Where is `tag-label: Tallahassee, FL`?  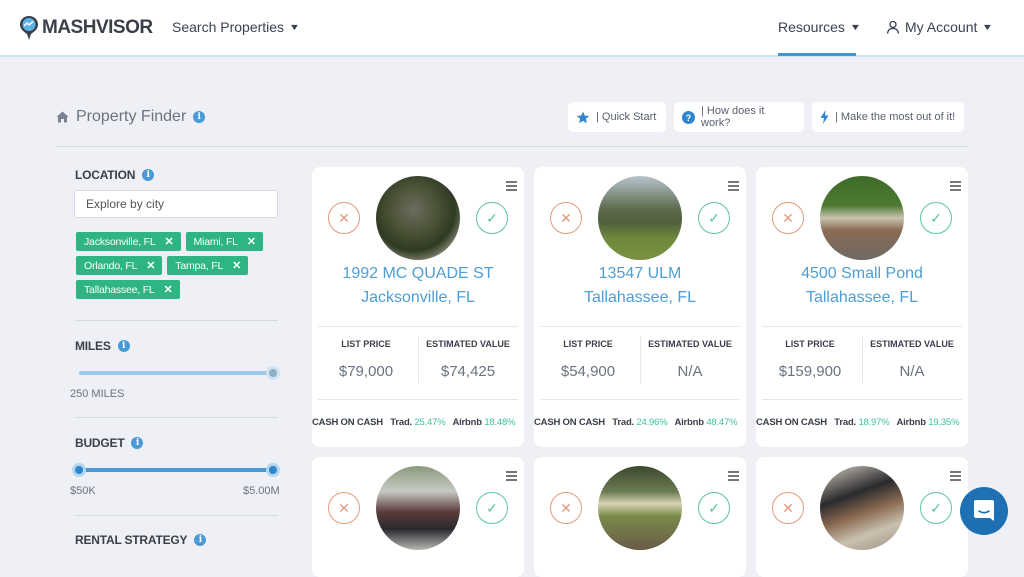
tag-label: Tallahassee, FL is located at coordinates (119, 289).